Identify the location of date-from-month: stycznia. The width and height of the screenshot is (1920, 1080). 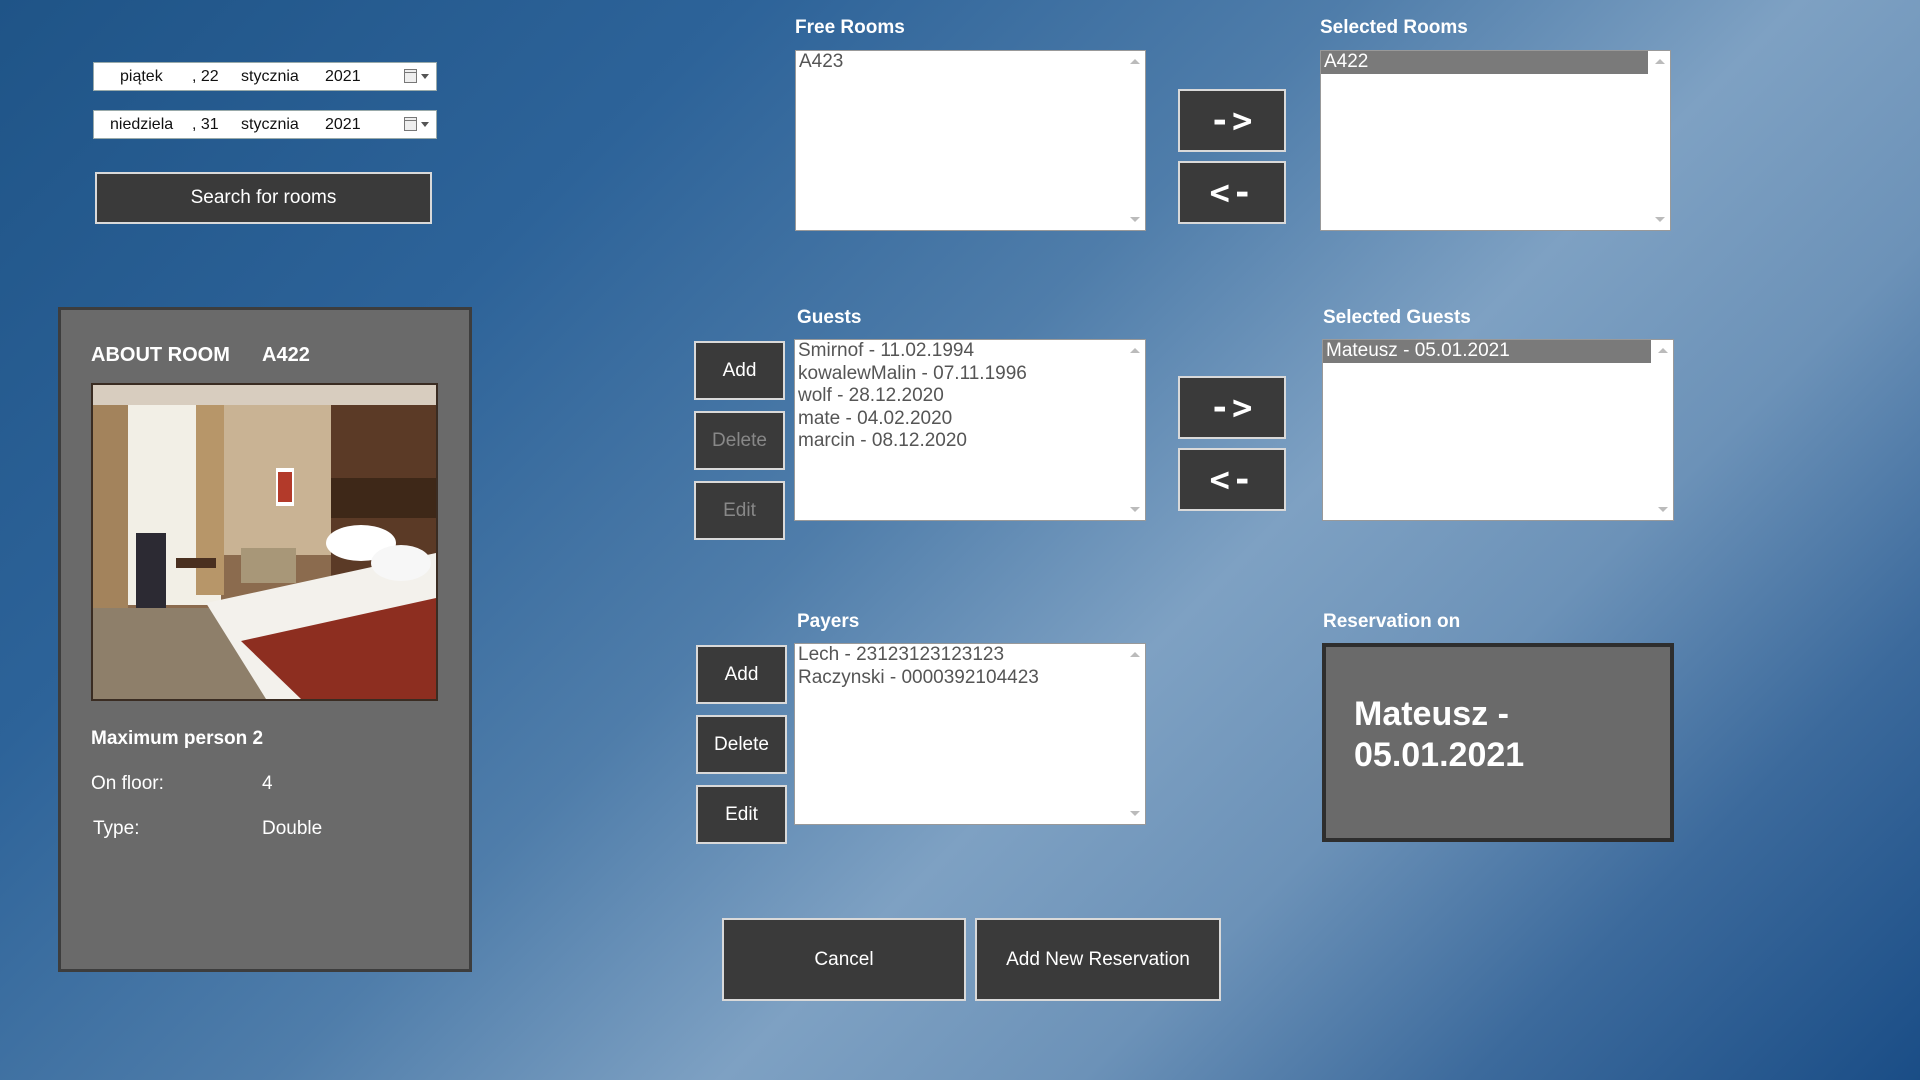
(270, 76).